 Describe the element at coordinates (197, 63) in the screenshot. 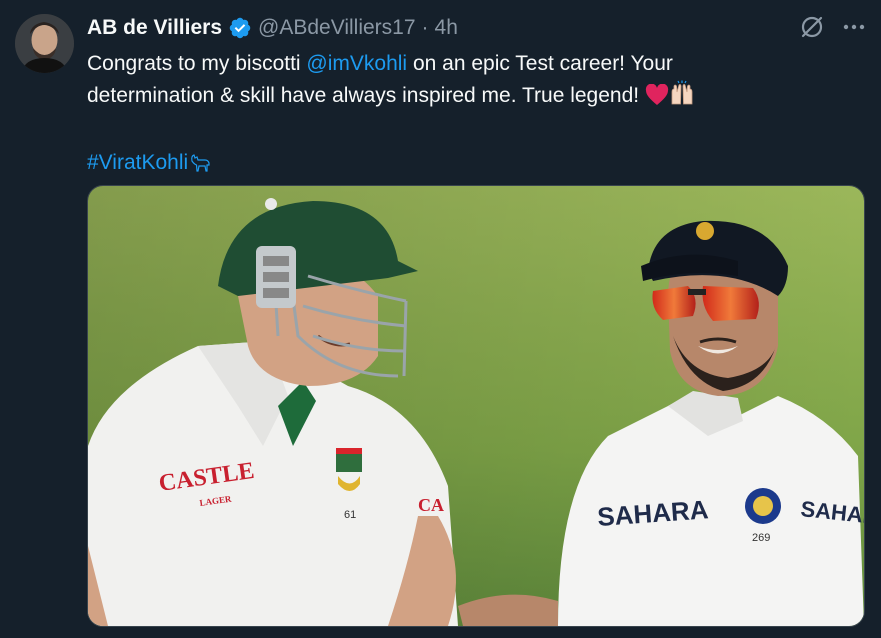

I see `text-before-mention: Congrats to my biscotti` at that location.